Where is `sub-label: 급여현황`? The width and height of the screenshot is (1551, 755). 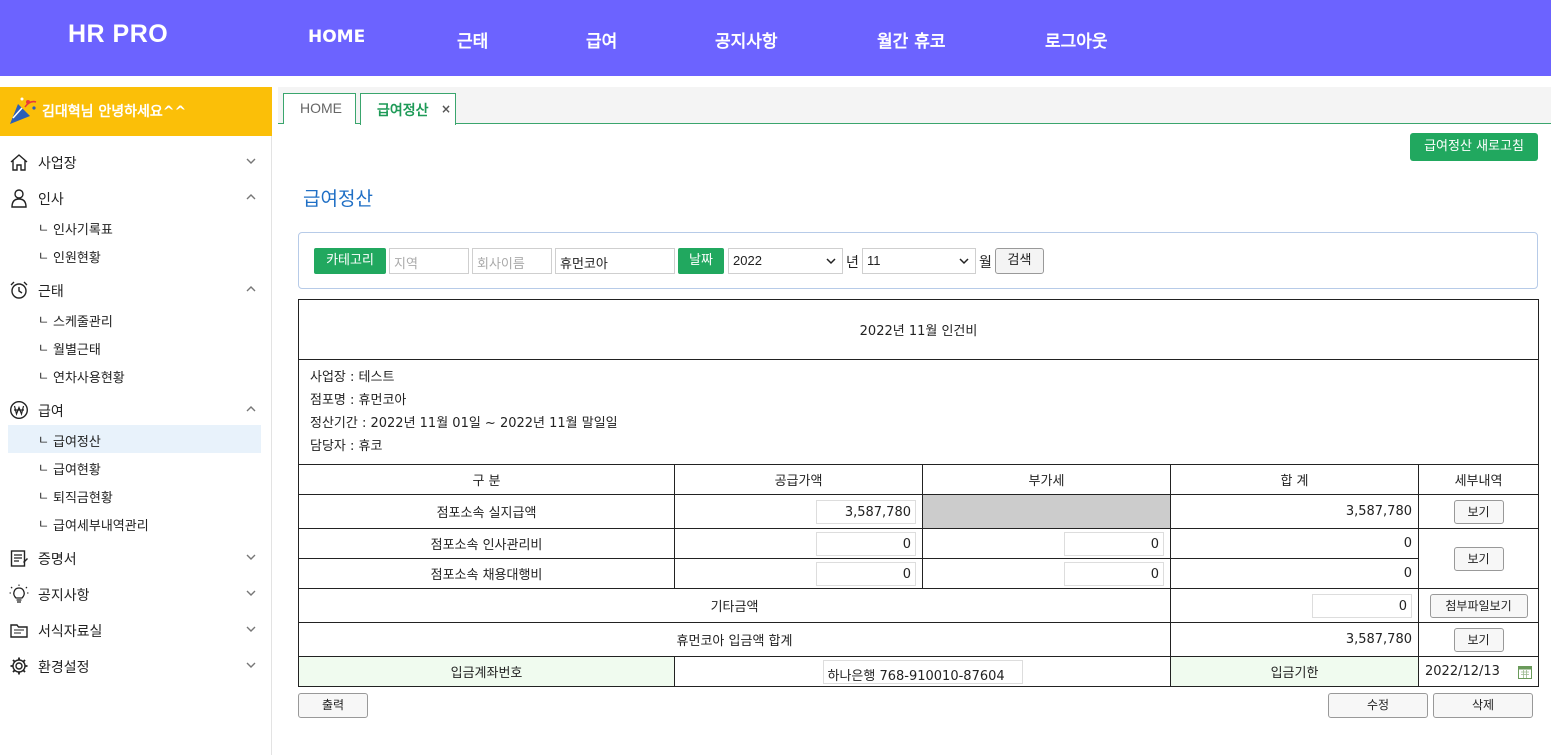 sub-label: 급여현황 is located at coordinates (77, 470).